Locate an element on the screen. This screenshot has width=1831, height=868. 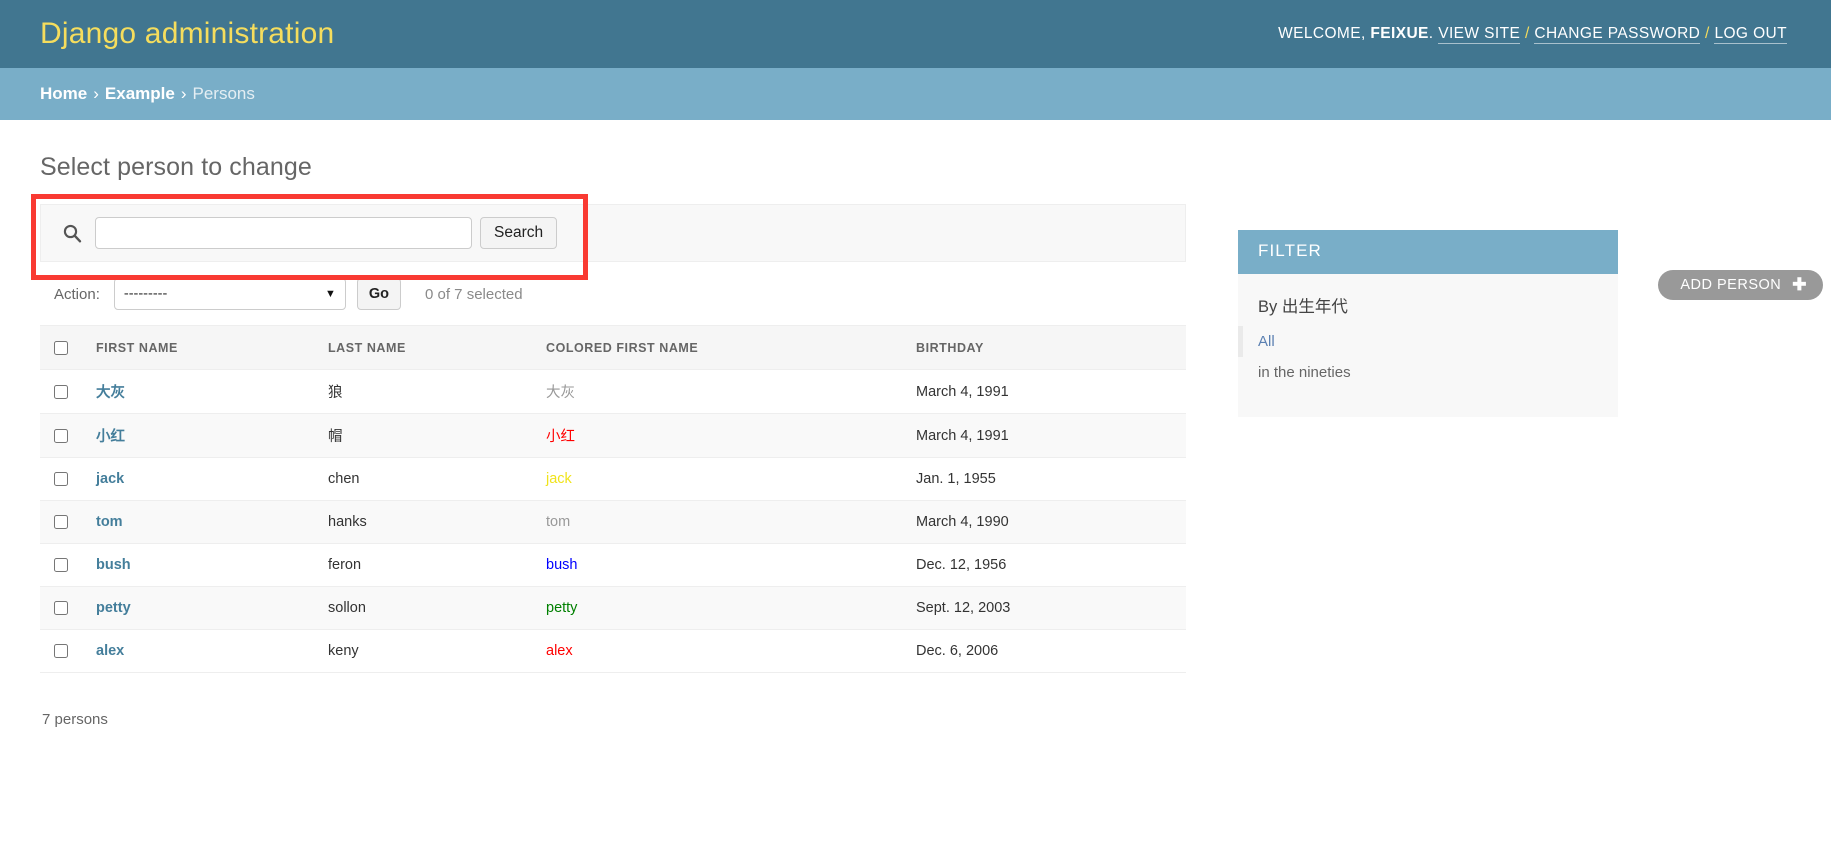
cell-first-name: 小红 is located at coordinates (202, 435).